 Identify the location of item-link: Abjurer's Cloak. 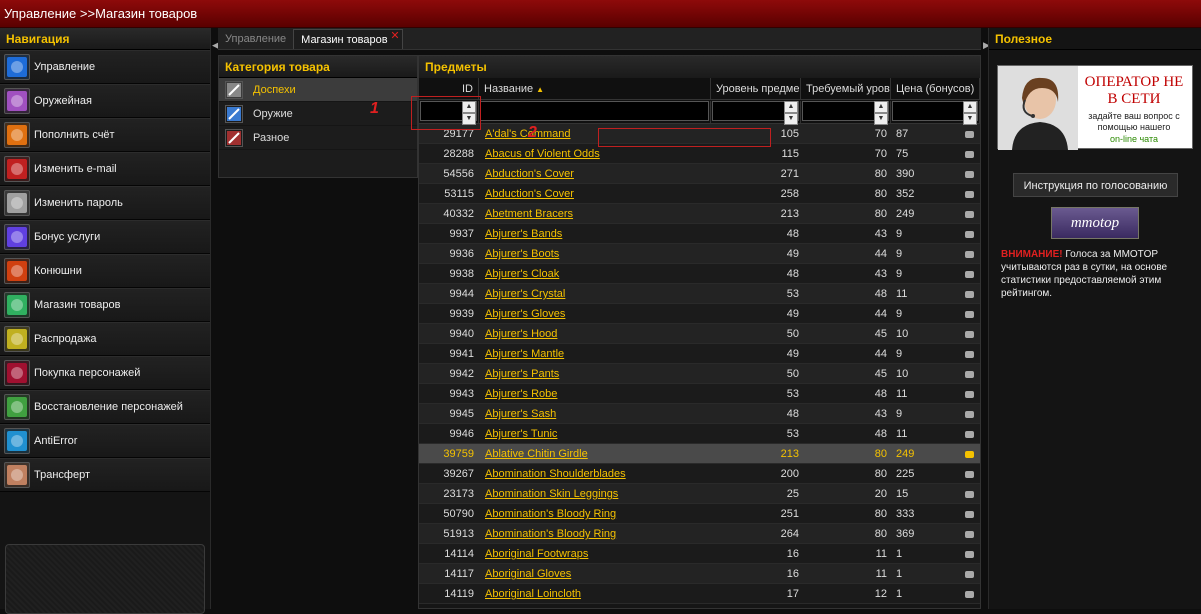
(522, 274).